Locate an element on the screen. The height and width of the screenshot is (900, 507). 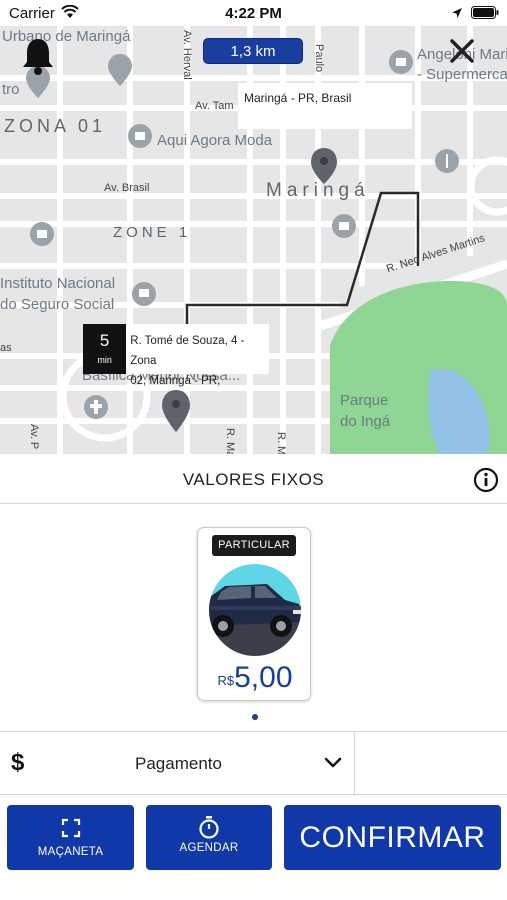
map-label: Instituto Nacional is located at coordinates (58, 283).